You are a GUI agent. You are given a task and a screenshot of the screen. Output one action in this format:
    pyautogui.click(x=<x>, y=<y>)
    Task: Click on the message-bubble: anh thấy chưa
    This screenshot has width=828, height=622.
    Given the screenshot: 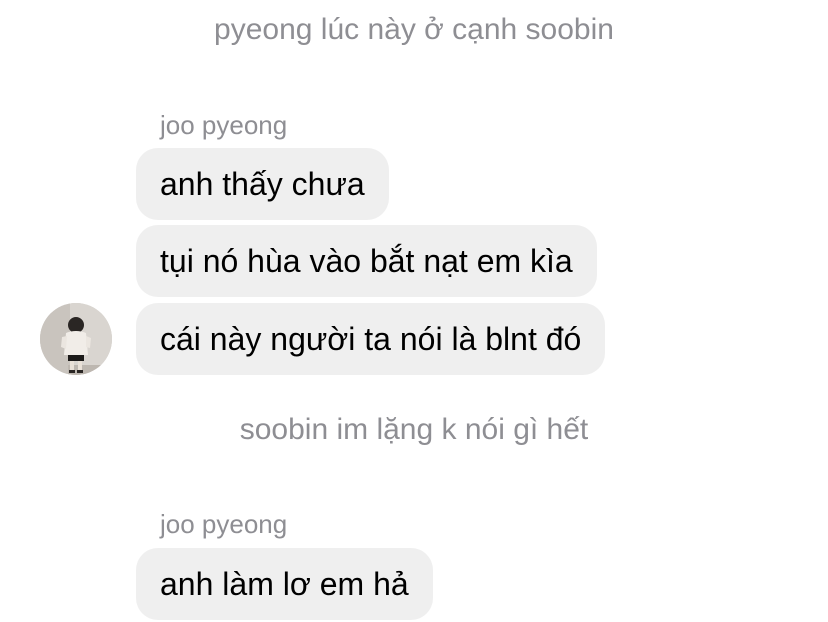 What is the action you would take?
    pyautogui.click(x=262, y=184)
    